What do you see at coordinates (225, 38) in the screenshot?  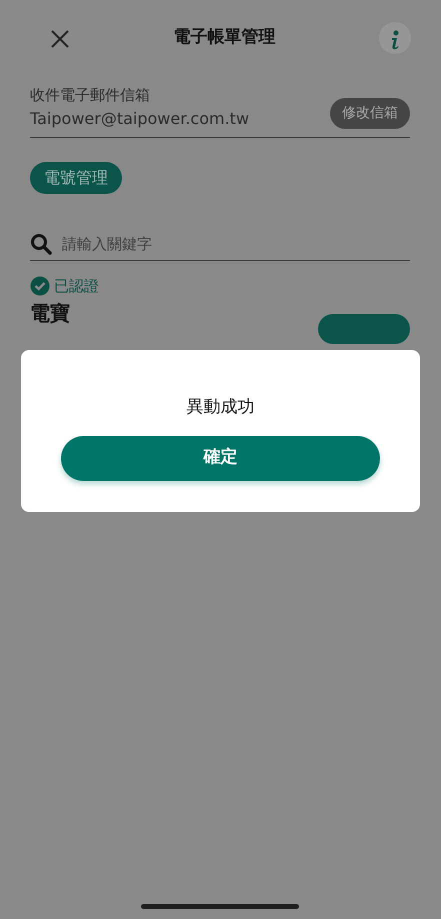 I see `page-title: 電子帳單管理` at bounding box center [225, 38].